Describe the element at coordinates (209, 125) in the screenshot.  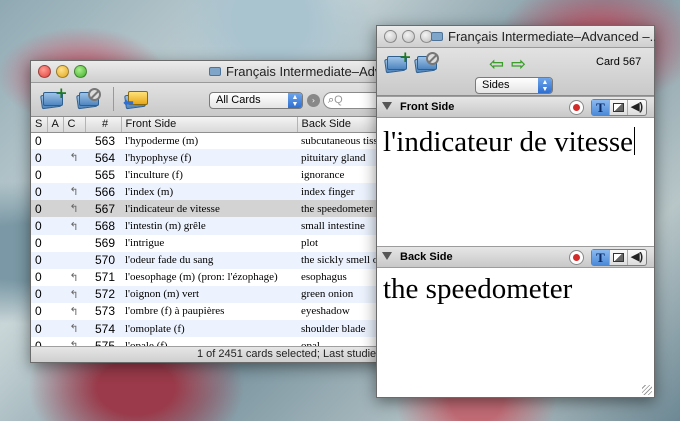
I see `column-header-front-side: Front Side` at that location.